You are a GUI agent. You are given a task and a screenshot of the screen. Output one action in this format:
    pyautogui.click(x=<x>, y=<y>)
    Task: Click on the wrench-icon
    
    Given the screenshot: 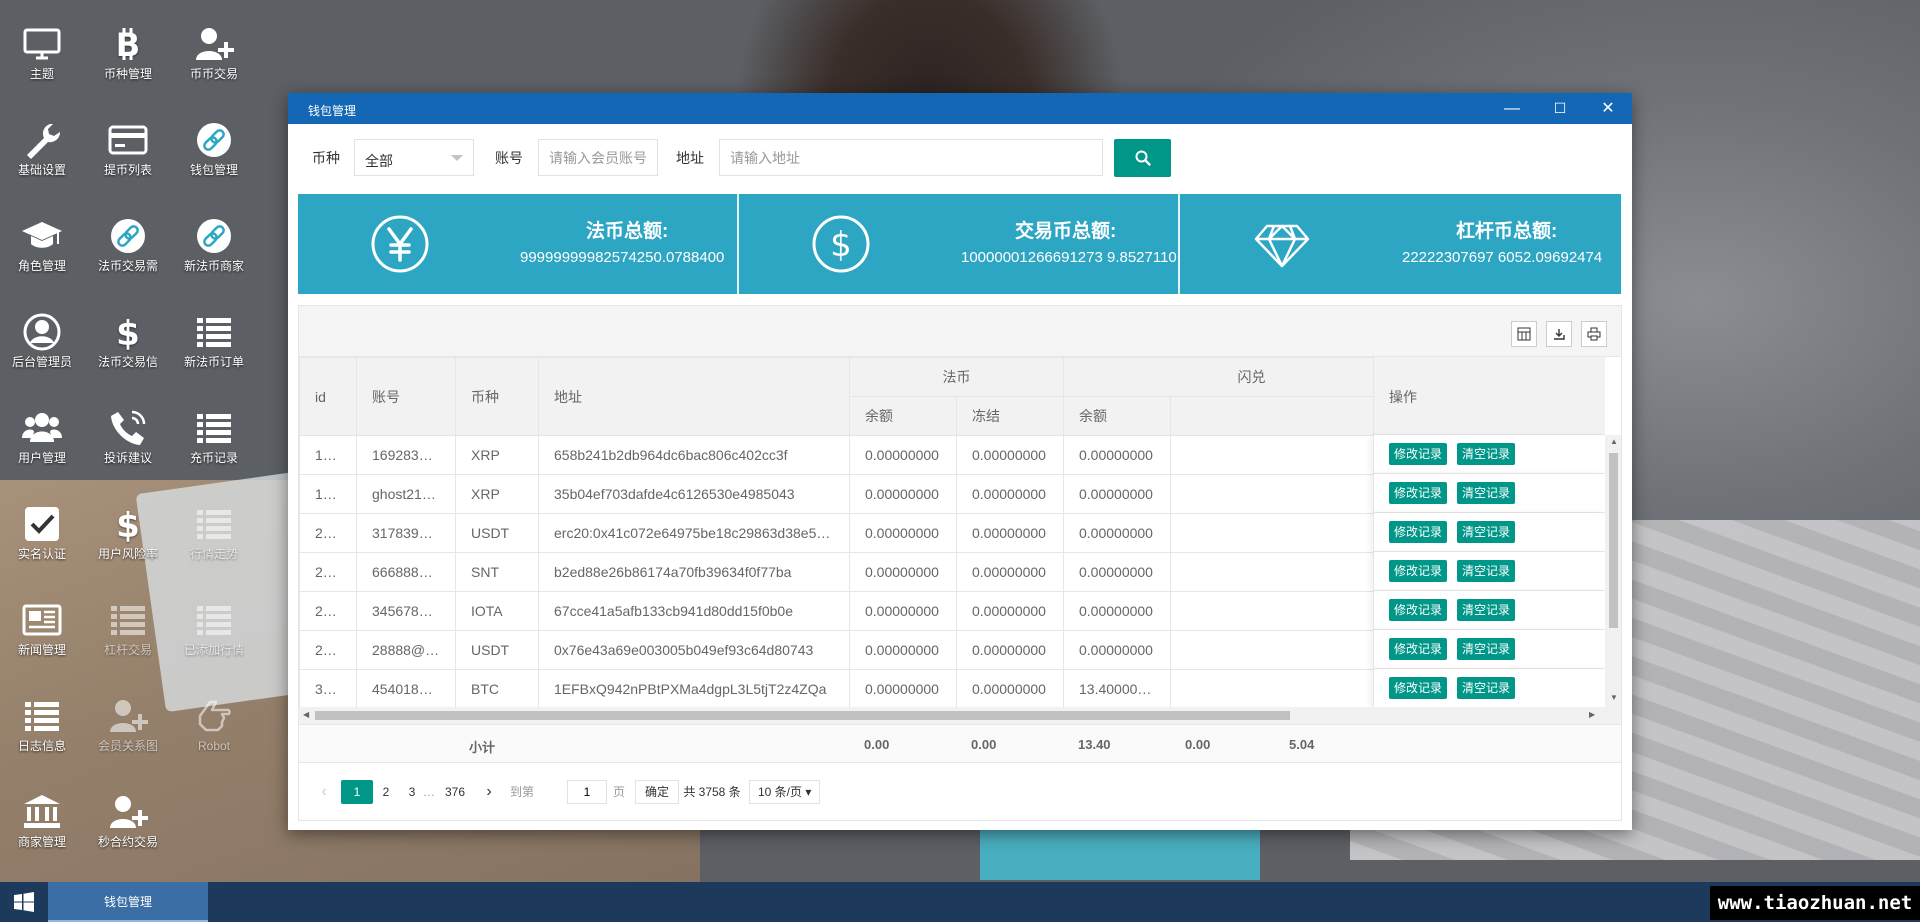 What is the action you would take?
    pyautogui.click(x=42, y=138)
    